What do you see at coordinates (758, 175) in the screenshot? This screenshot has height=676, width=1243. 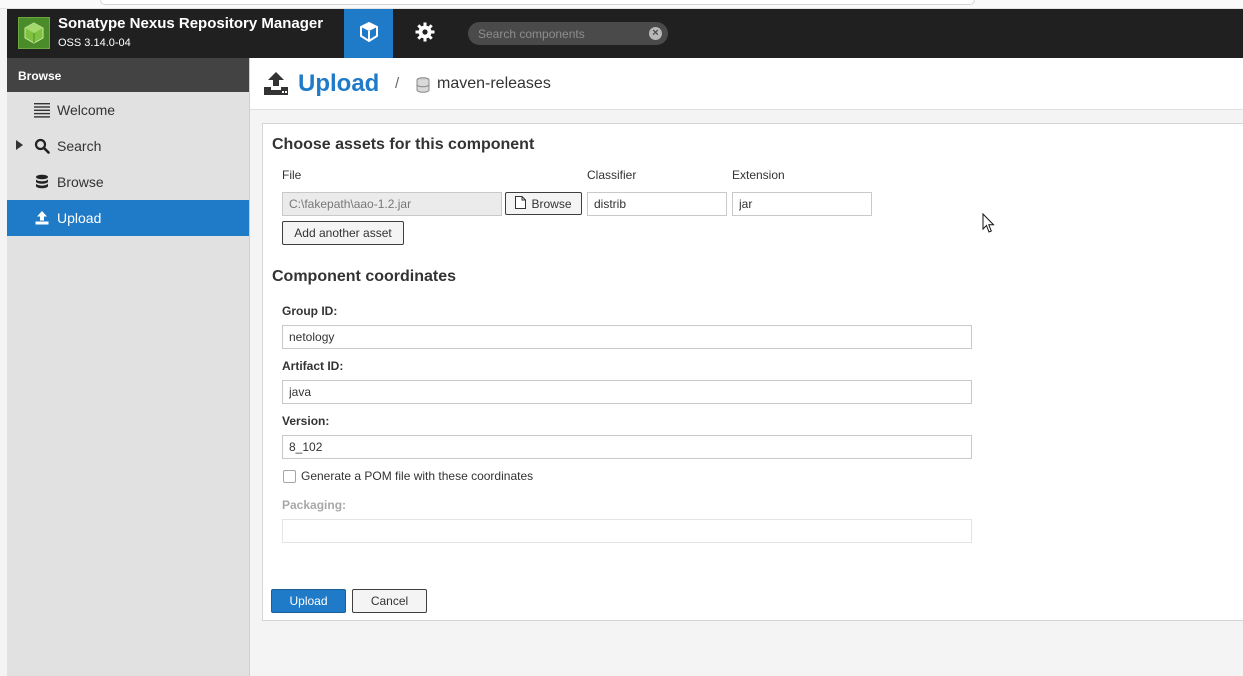 I see `extension-column-label: Extension` at bounding box center [758, 175].